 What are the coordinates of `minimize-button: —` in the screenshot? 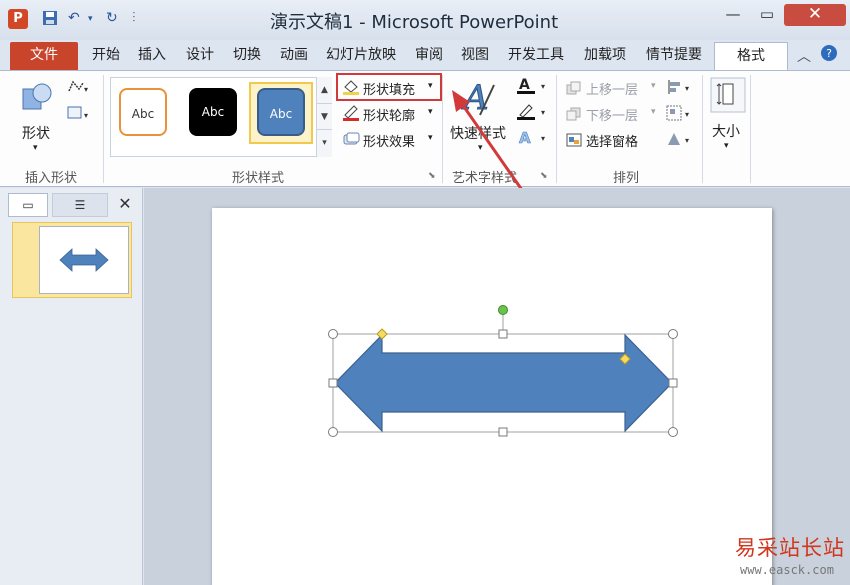 It's located at (733, 15).